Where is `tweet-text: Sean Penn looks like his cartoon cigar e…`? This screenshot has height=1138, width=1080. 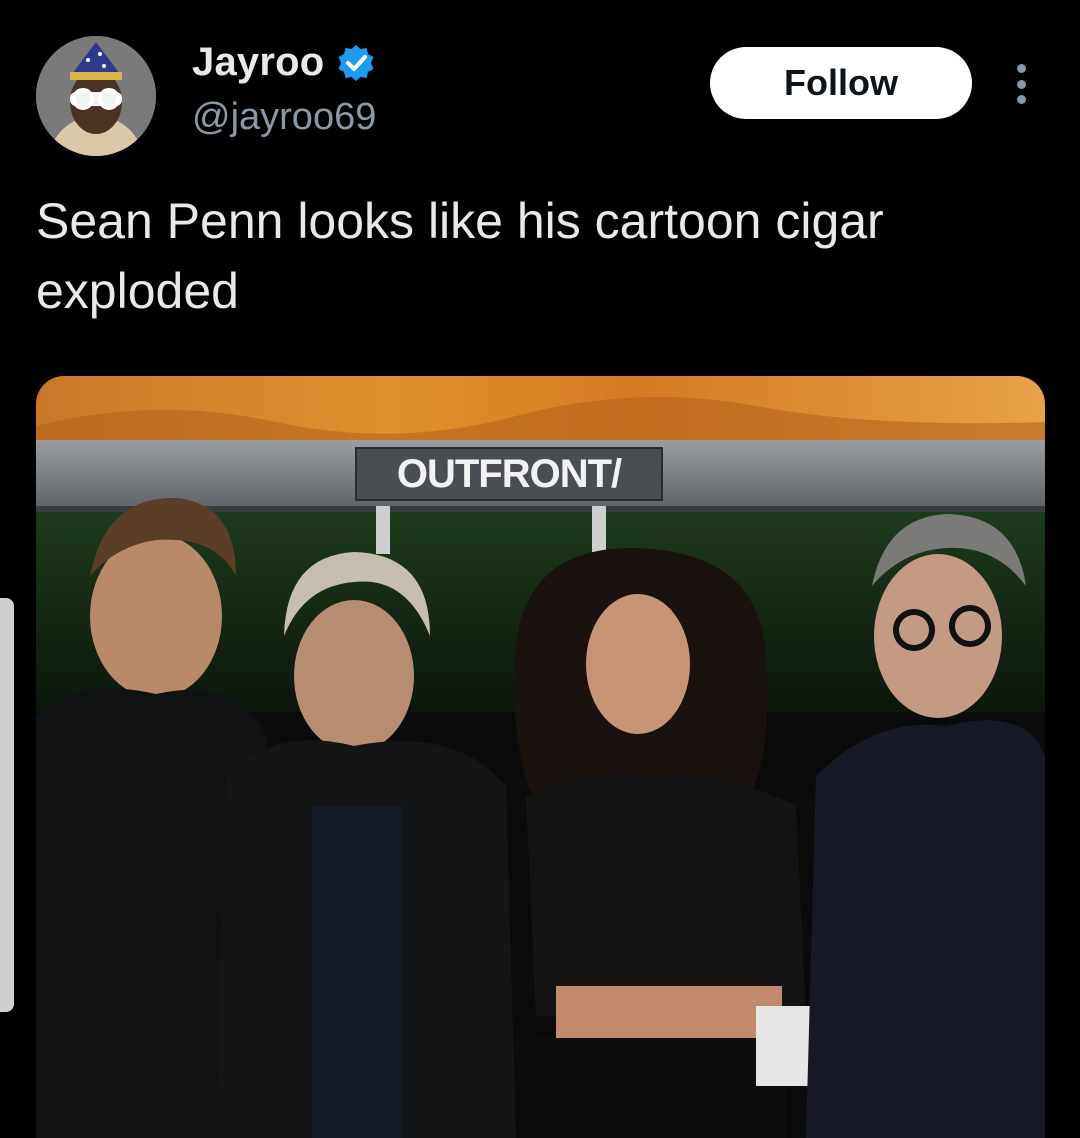
tweet-text: Sean Penn looks like his cartoon cigar e… is located at coordinates (460, 256).